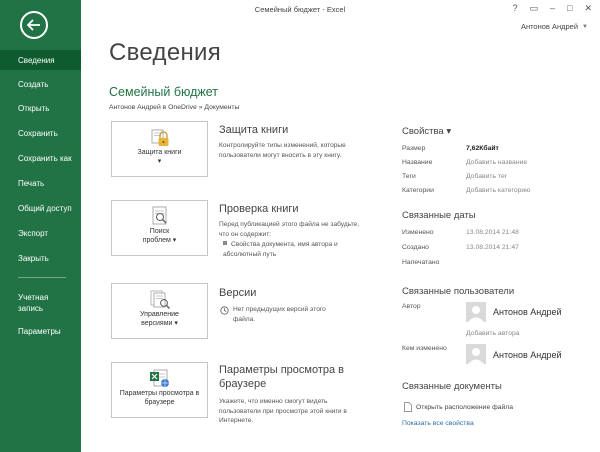 The image size is (600, 452). I want to click on size-label: Размер, so click(414, 148).